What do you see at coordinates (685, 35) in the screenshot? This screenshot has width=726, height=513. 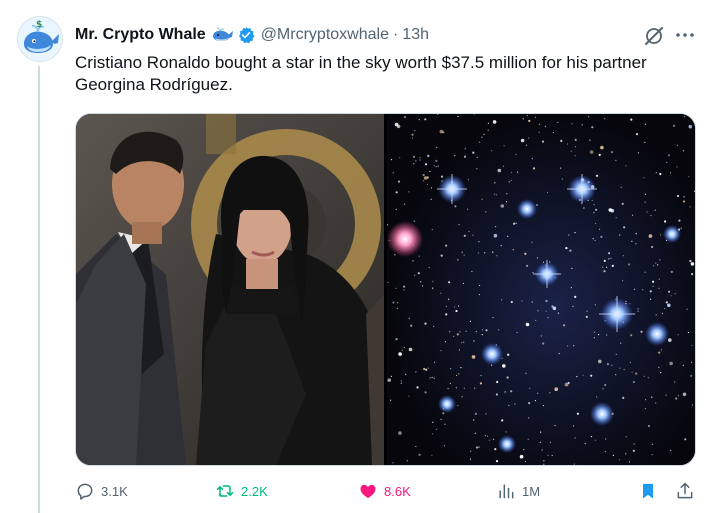 I see `more-icon` at bounding box center [685, 35].